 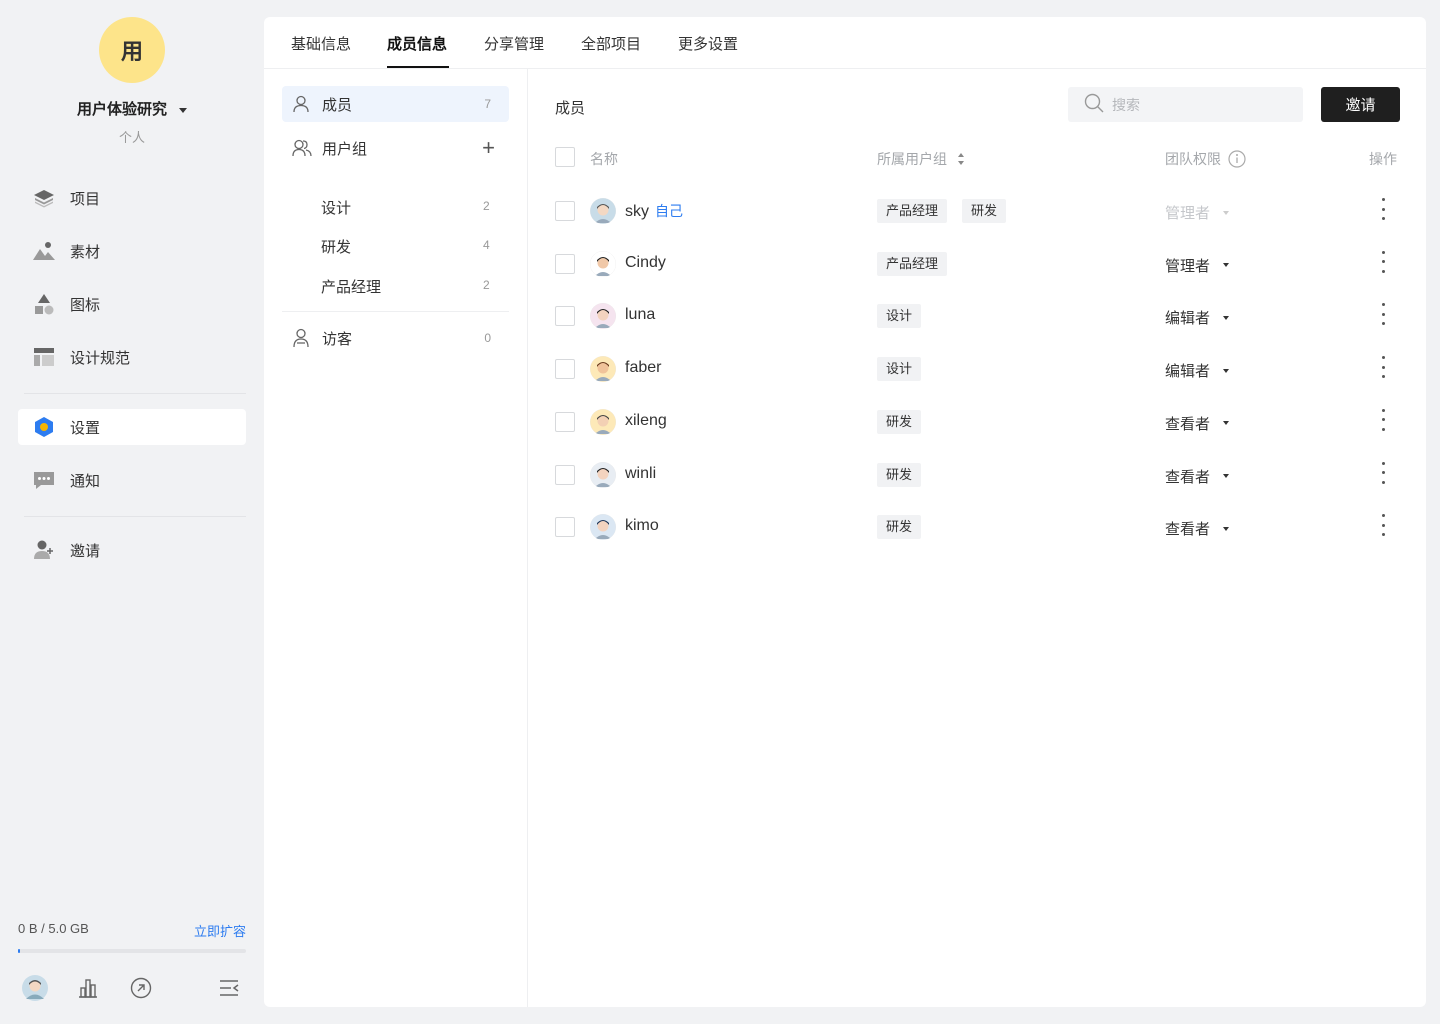 I want to click on storage-progress-bar, so click(x=132, y=951).